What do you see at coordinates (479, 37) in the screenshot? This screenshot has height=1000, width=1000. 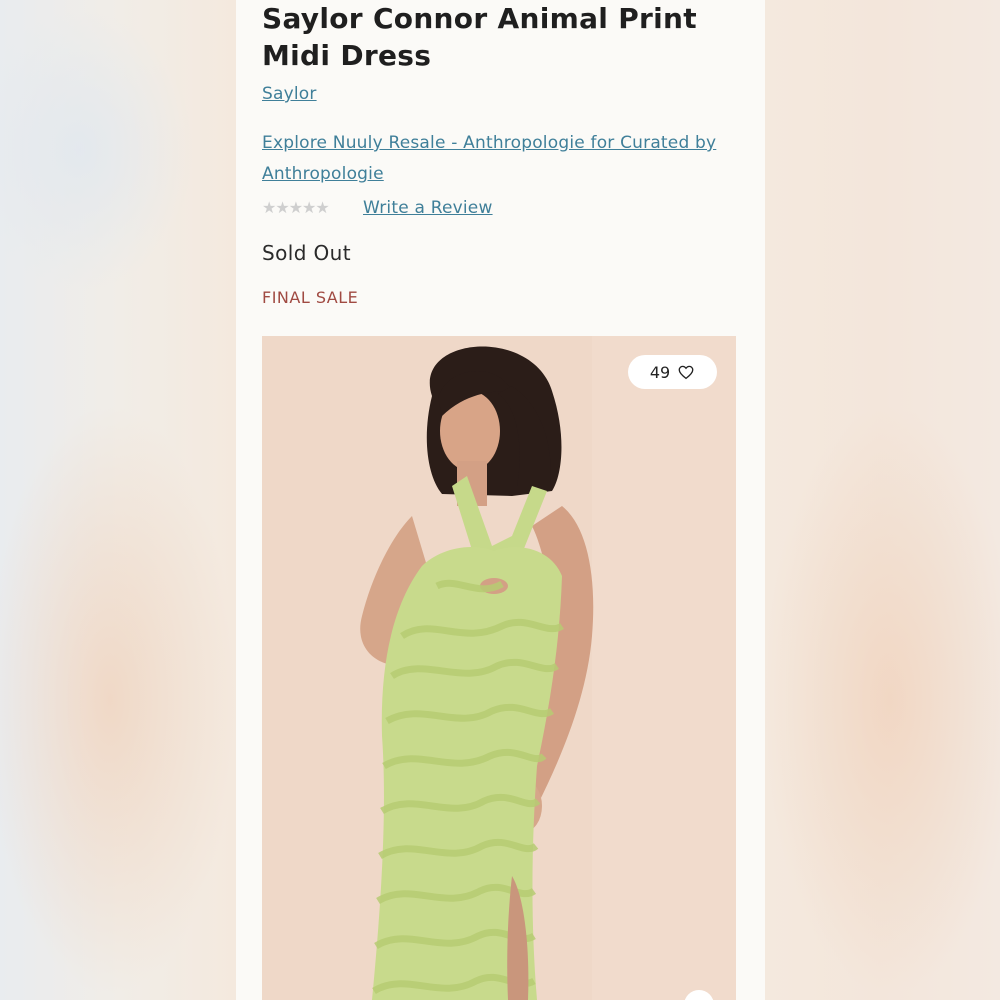 I see `product-title: Saylor Connor Animal Print Midi Dress` at bounding box center [479, 37].